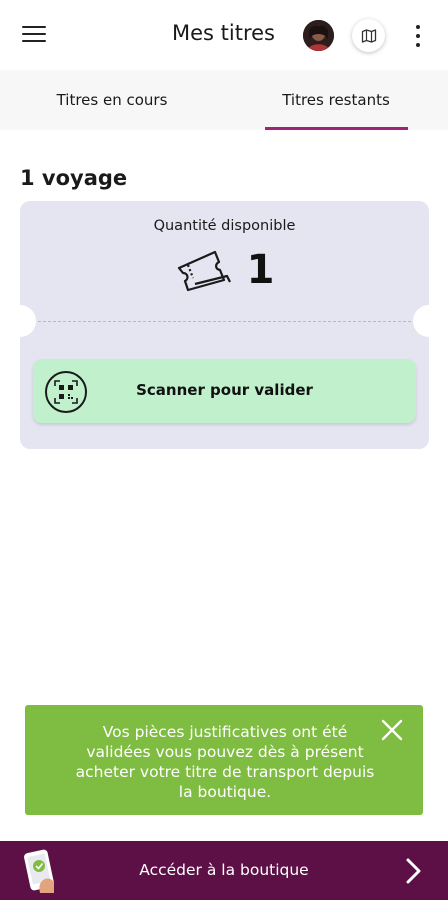  I want to click on tab-titres-restants: Titres restants, so click(336, 100).